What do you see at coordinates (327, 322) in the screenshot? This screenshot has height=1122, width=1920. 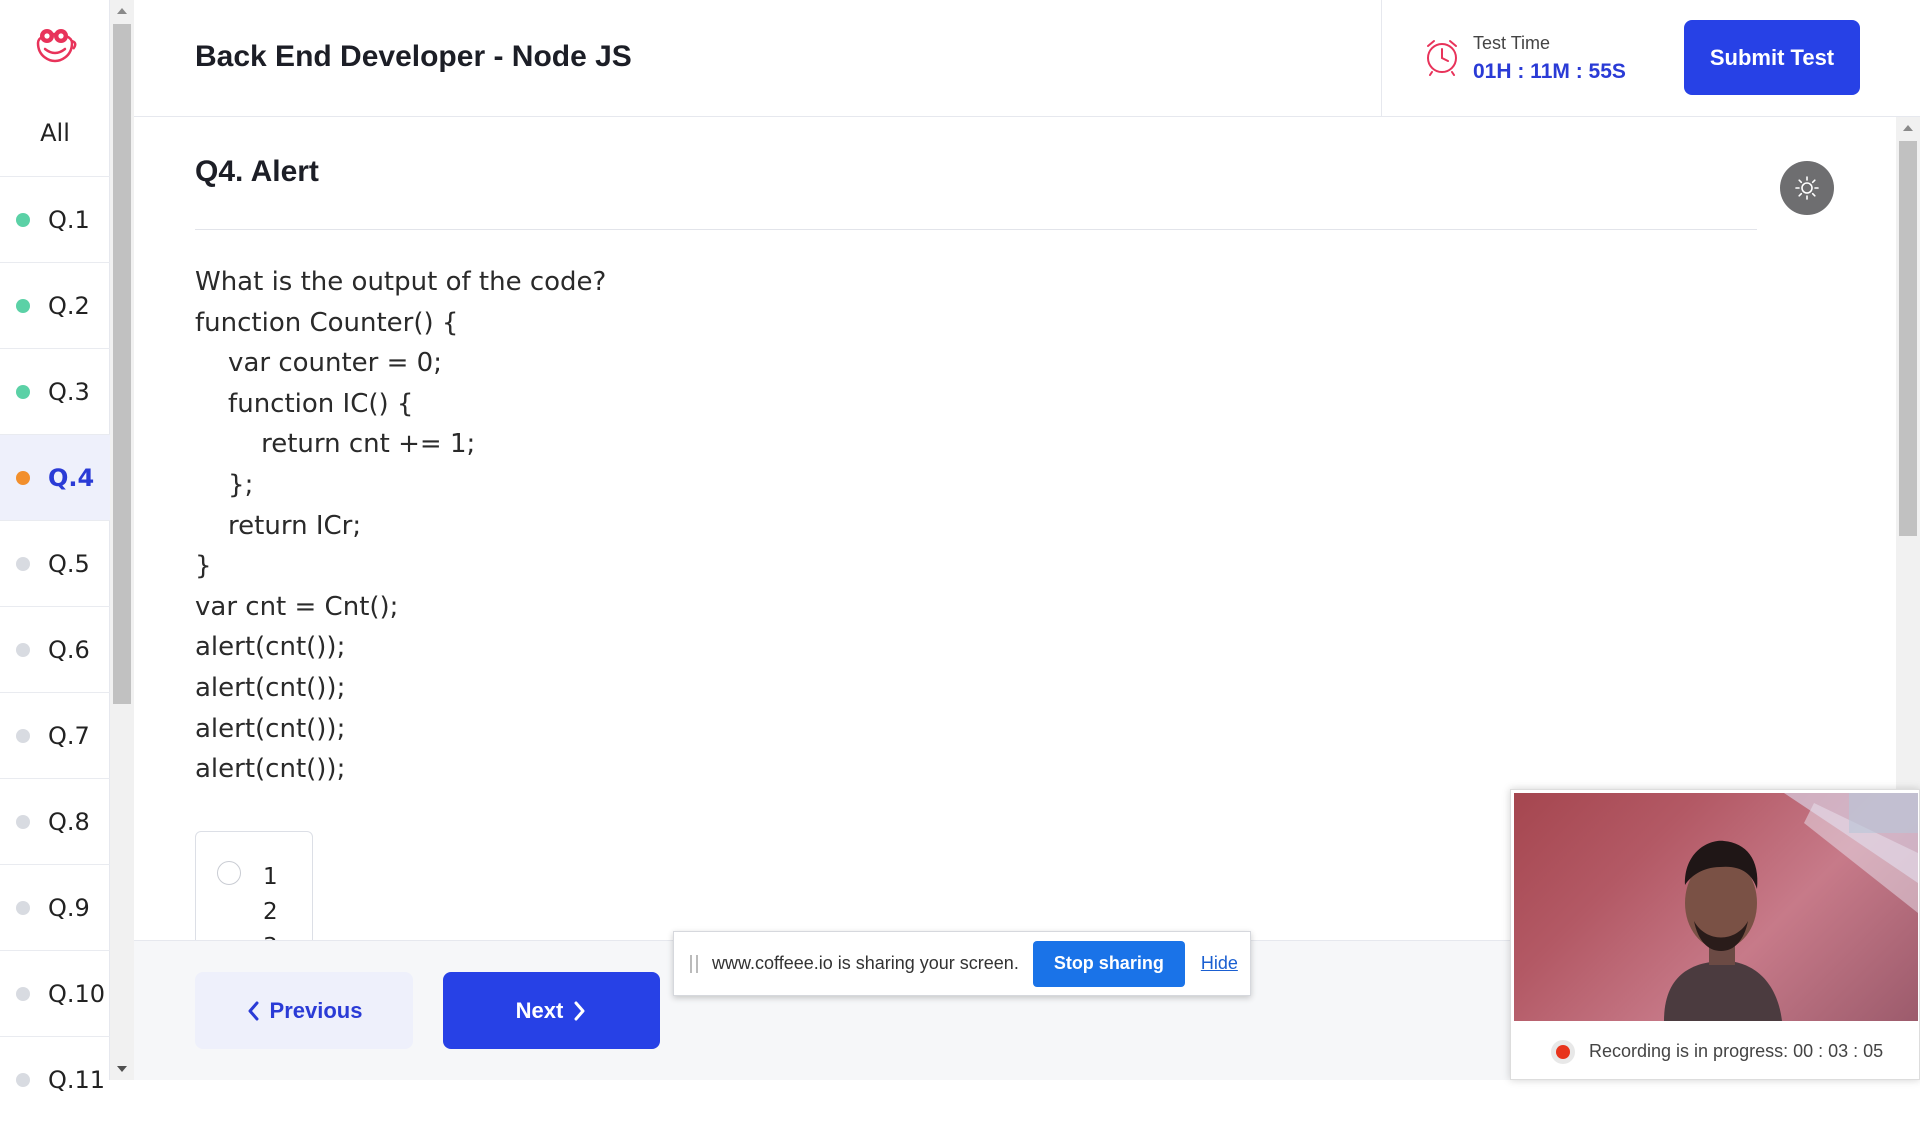 I see `code-line: function Counter() {` at bounding box center [327, 322].